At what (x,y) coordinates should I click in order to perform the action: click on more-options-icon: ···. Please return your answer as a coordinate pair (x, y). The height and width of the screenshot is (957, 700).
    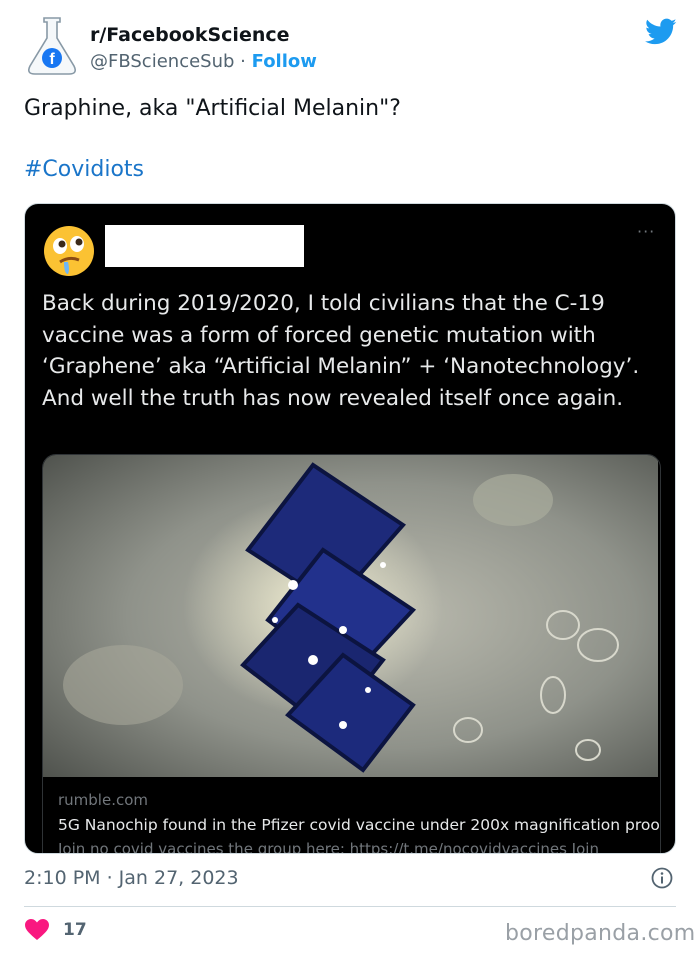
    Looking at the image, I should click on (646, 231).